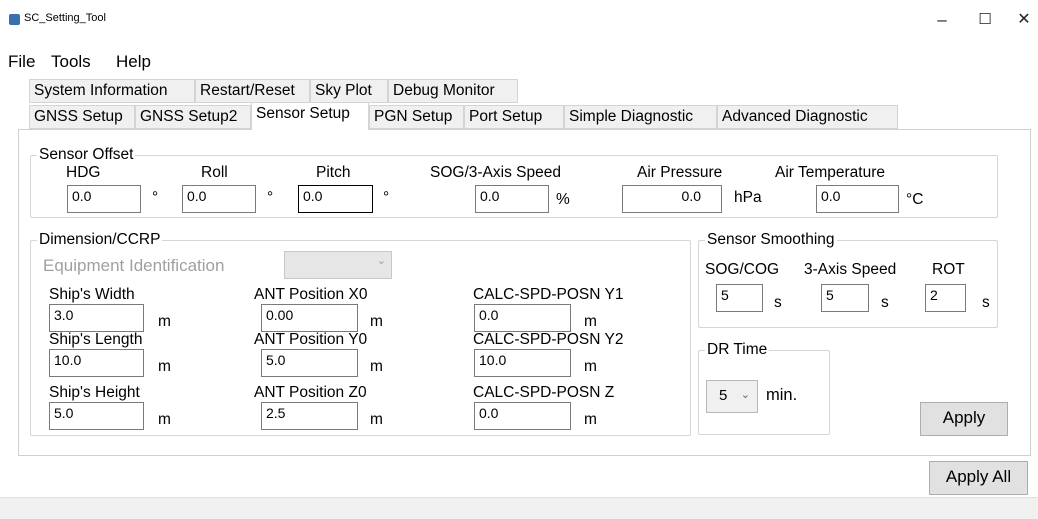 This screenshot has width=1038, height=519. I want to click on ant-y0-unit: m, so click(376, 366).